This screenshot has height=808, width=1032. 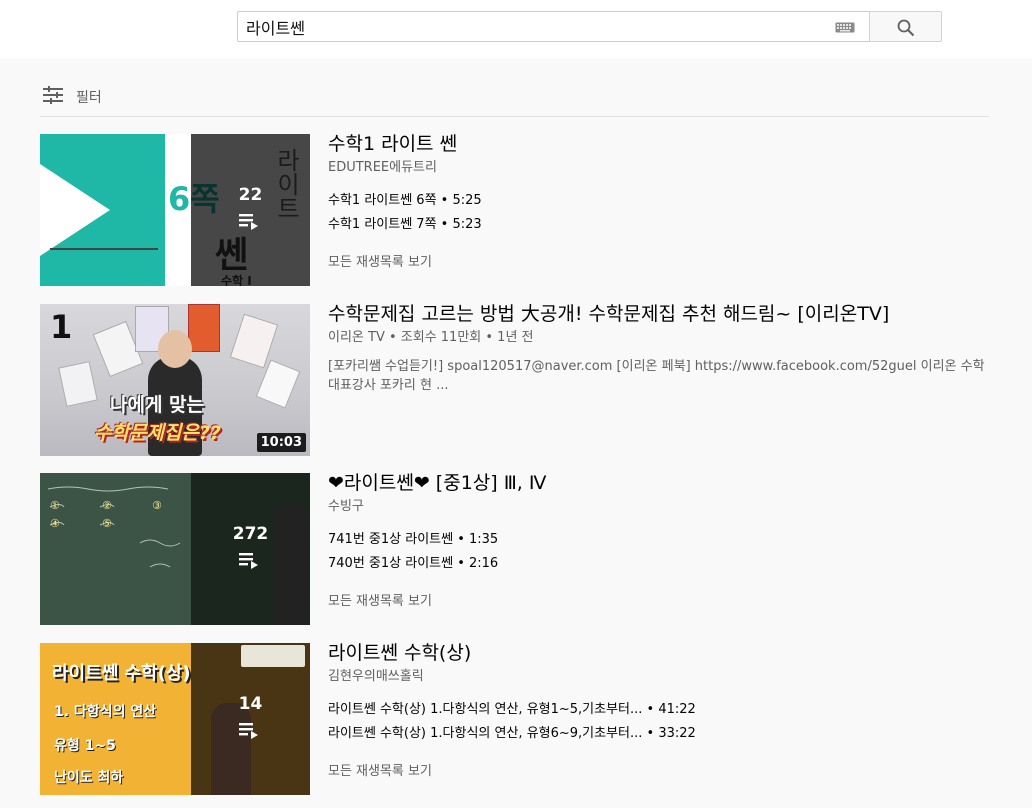 I want to click on playlist-item: 740번 중1상 라이트쎈 • 2:16, so click(x=663, y=564).